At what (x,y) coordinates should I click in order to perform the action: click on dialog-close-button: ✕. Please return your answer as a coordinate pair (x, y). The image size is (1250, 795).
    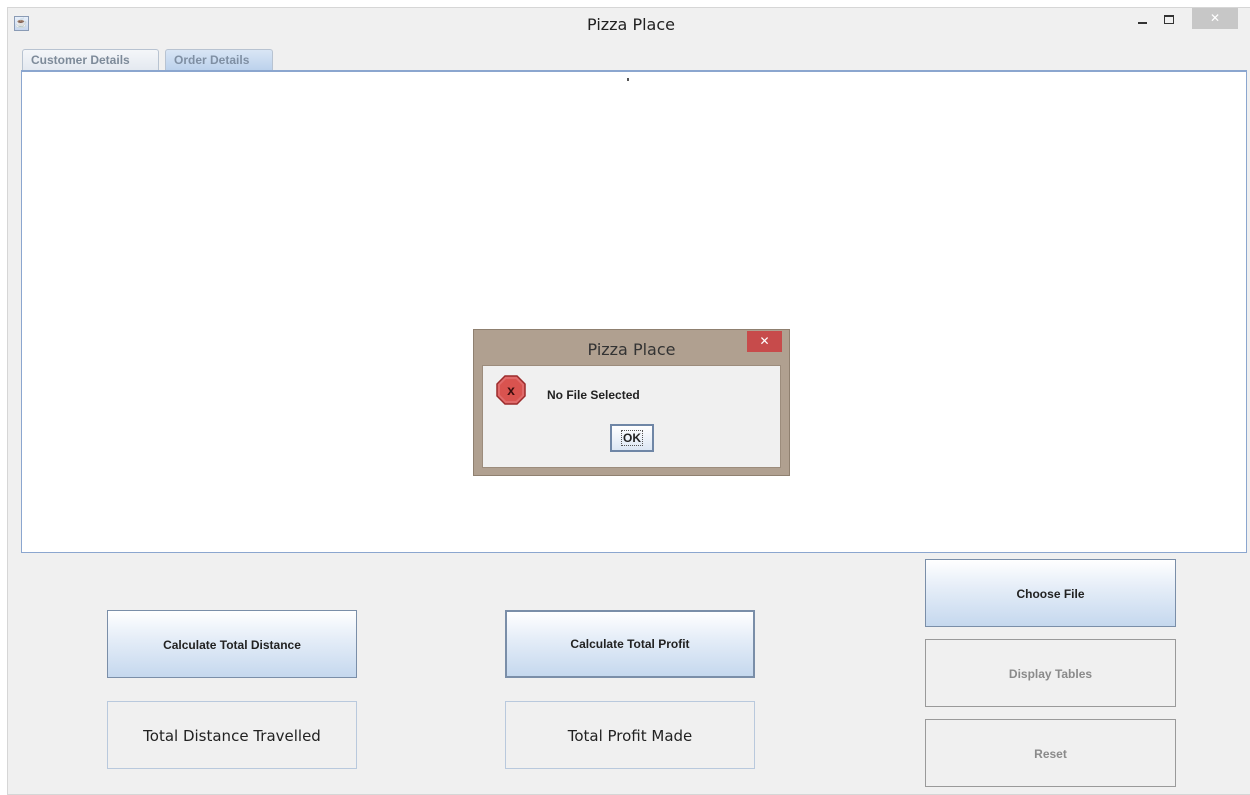
    Looking at the image, I should click on (764, 341).